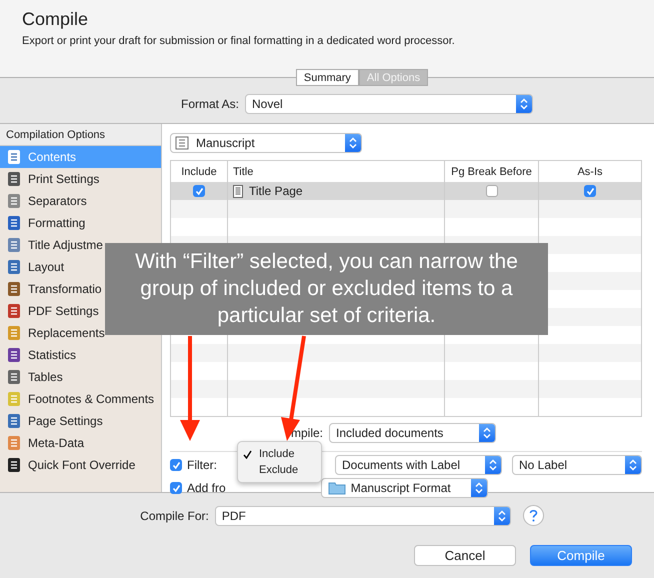  Describe the element at coordinates (80, 179) in the screenshot. I see `sidebar-item: Print Settings` at that location.